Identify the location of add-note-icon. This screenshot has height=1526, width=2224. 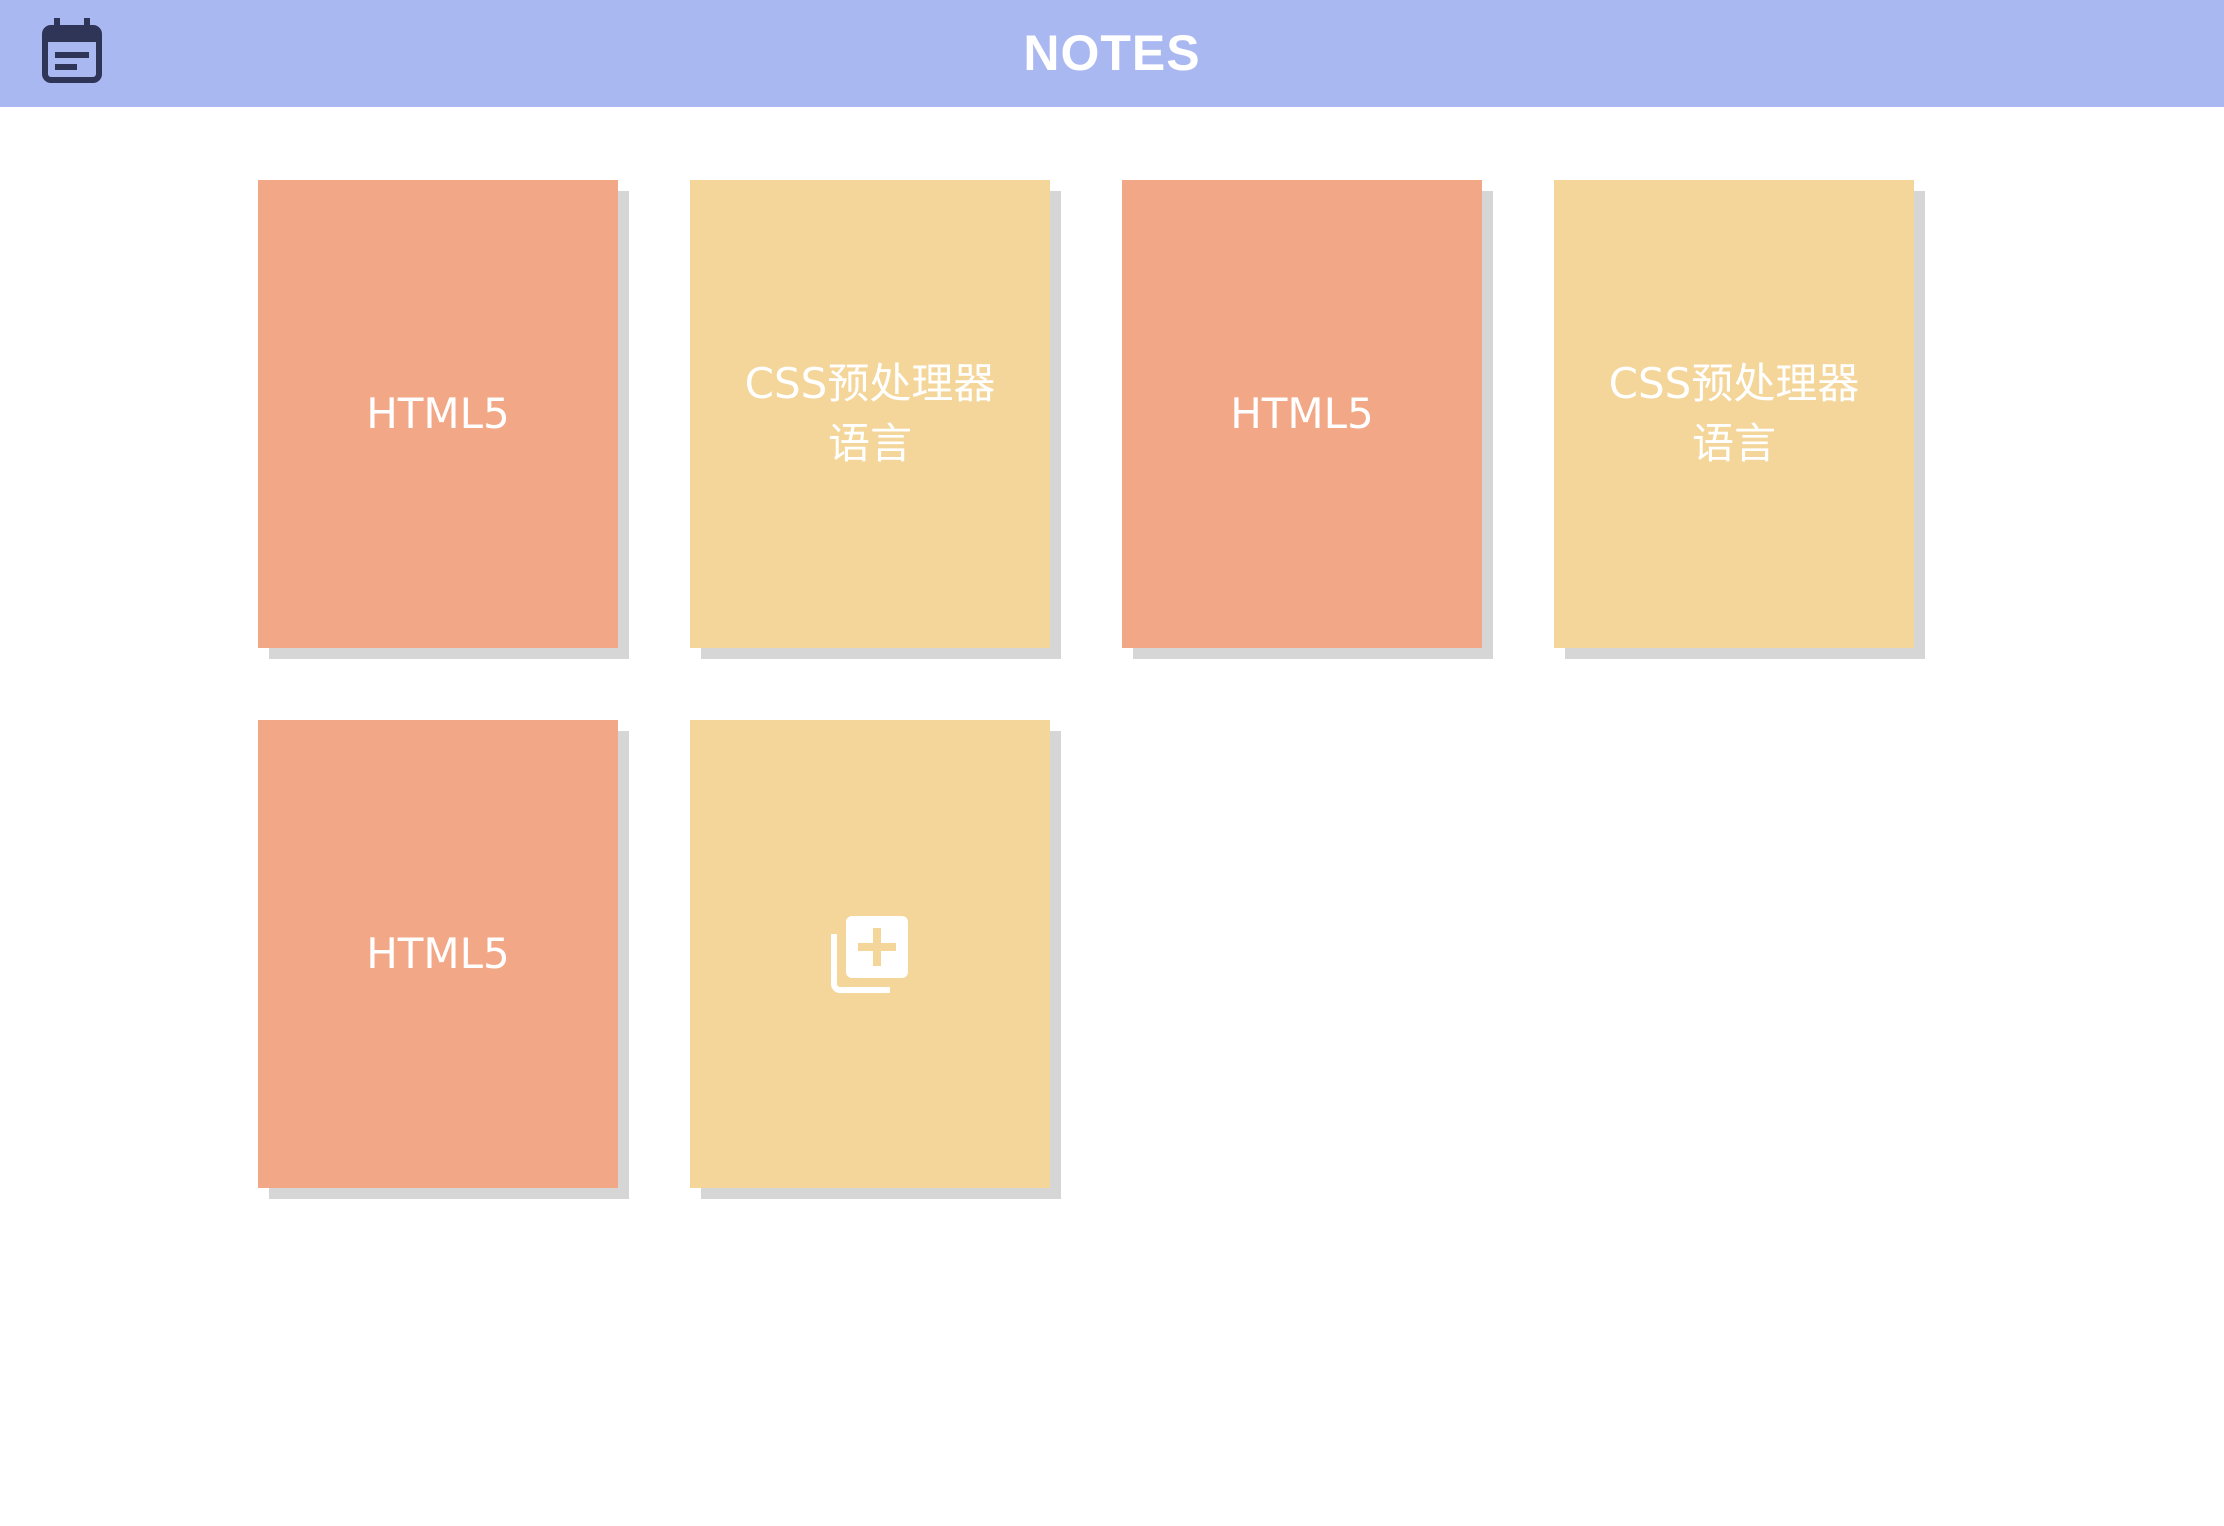
(869, 954).